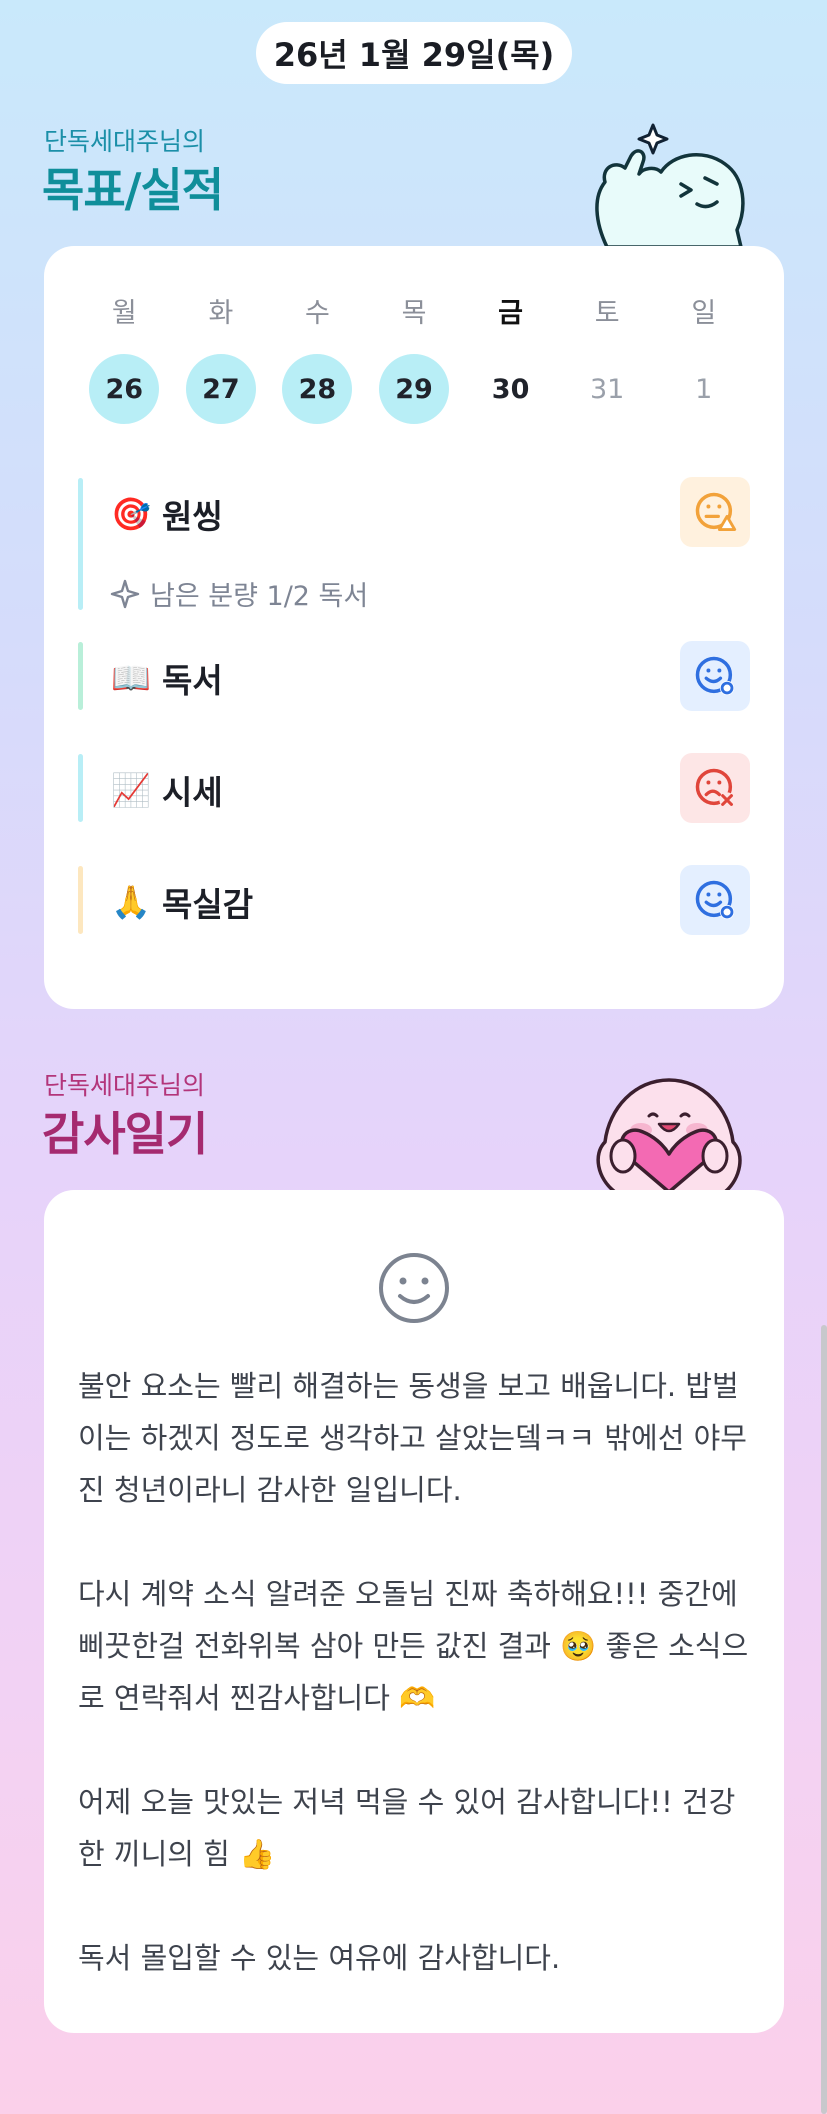  I want to click on day-name-label: 화, so click(221, 313).